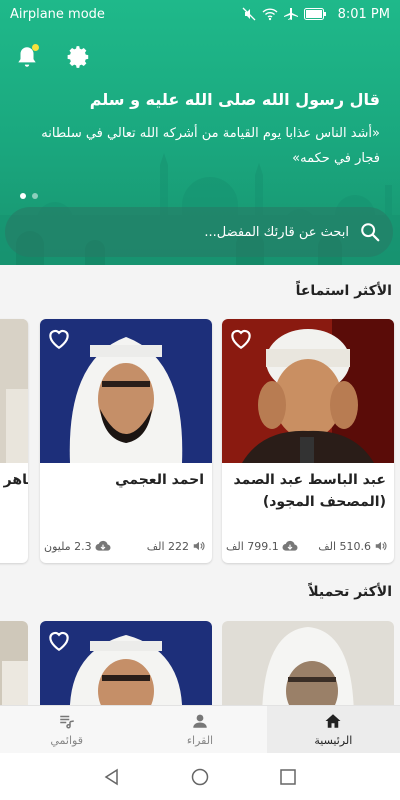 The image size is (400, 800). What do you see at coordinates (66, 740) in the screenshot?
I see `nav-playlists-label: قوائمي` at bounding box center [66, 740].